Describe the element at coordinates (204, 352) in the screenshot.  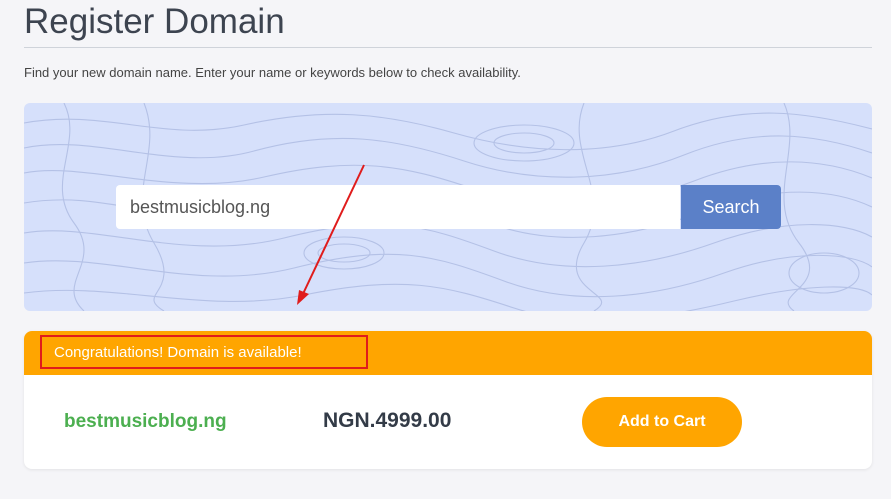
I see `annotation-highlight-box` at that location.